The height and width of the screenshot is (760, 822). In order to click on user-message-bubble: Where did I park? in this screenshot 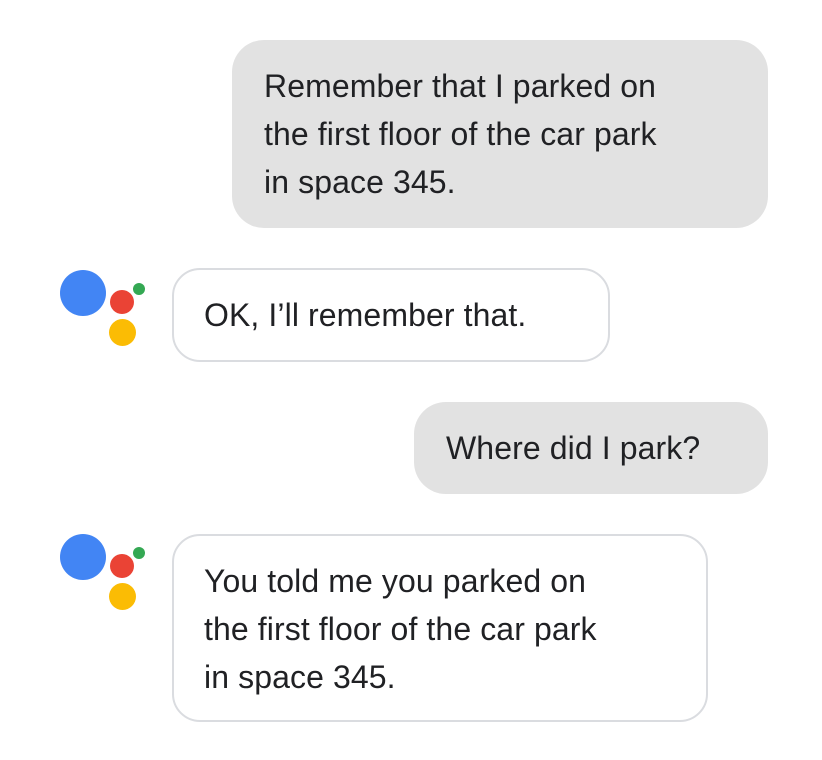, I will do `click(591, 448)`.